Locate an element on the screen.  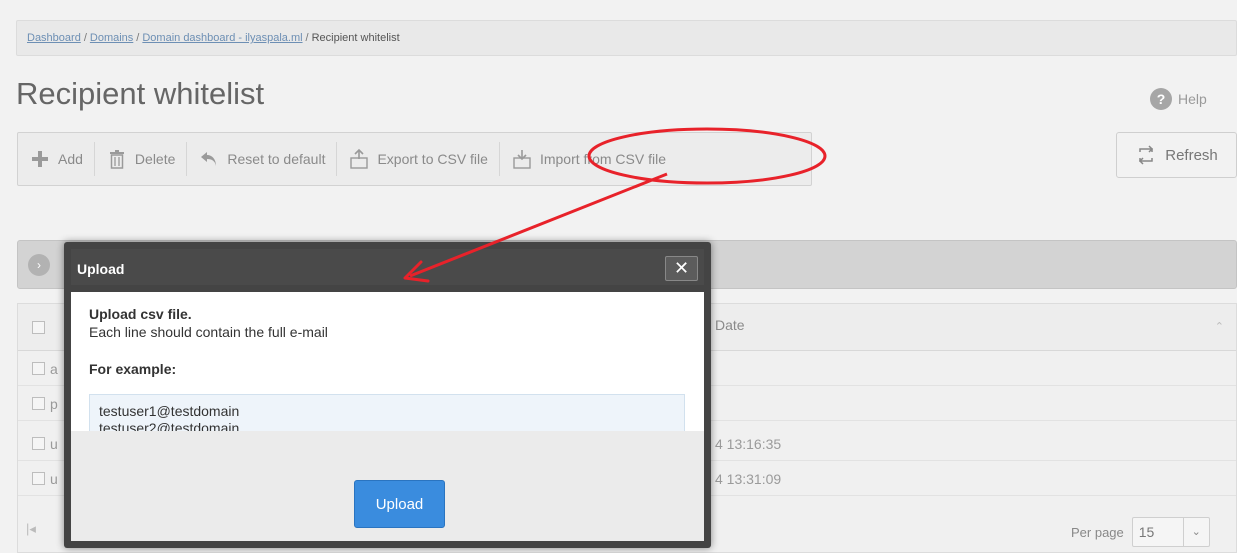
page-title: Recipient whitelist is located at coordinates (140, 93).